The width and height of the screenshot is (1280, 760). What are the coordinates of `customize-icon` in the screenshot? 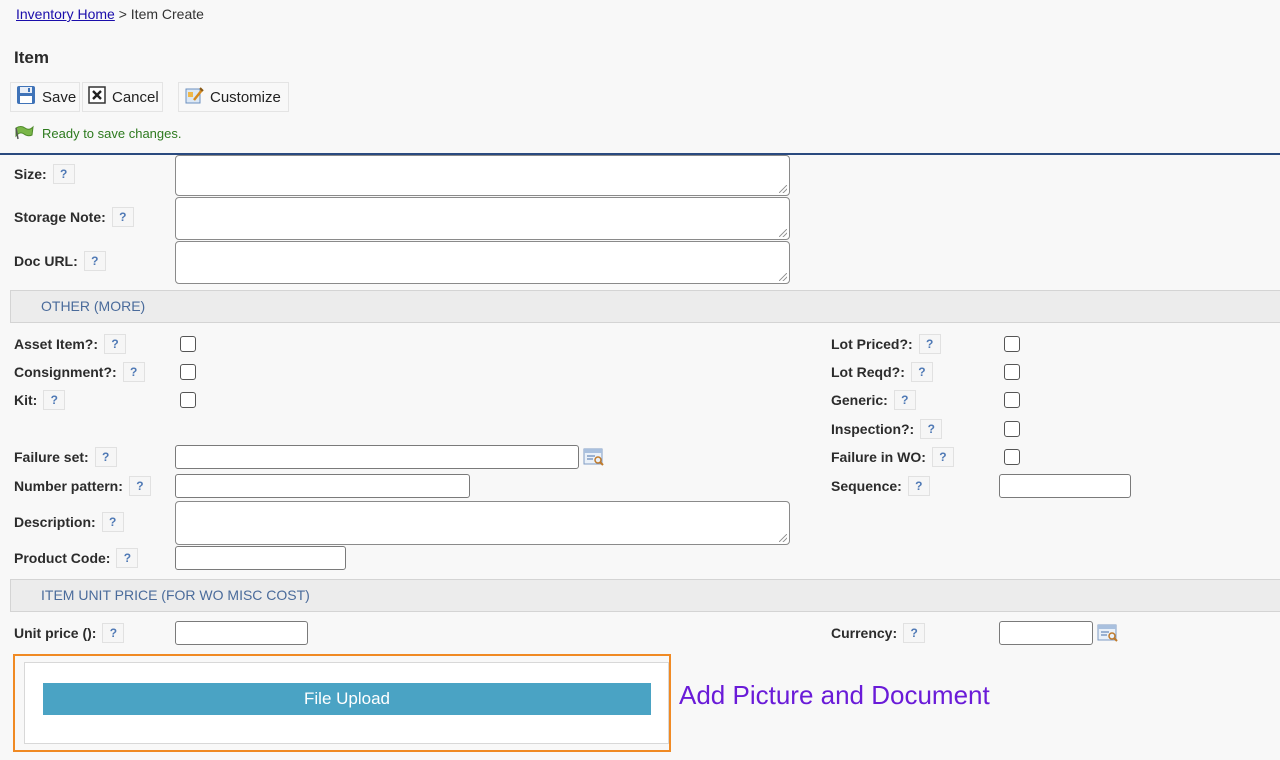 It's located at (194, 97).